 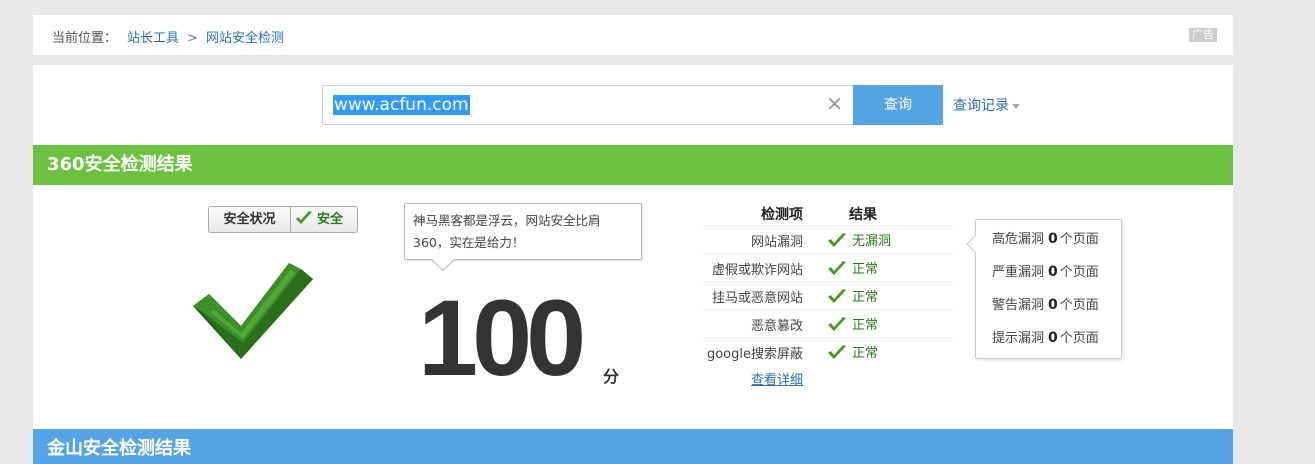 I want to click on score-unit: 分, so click(x=611, y=376).